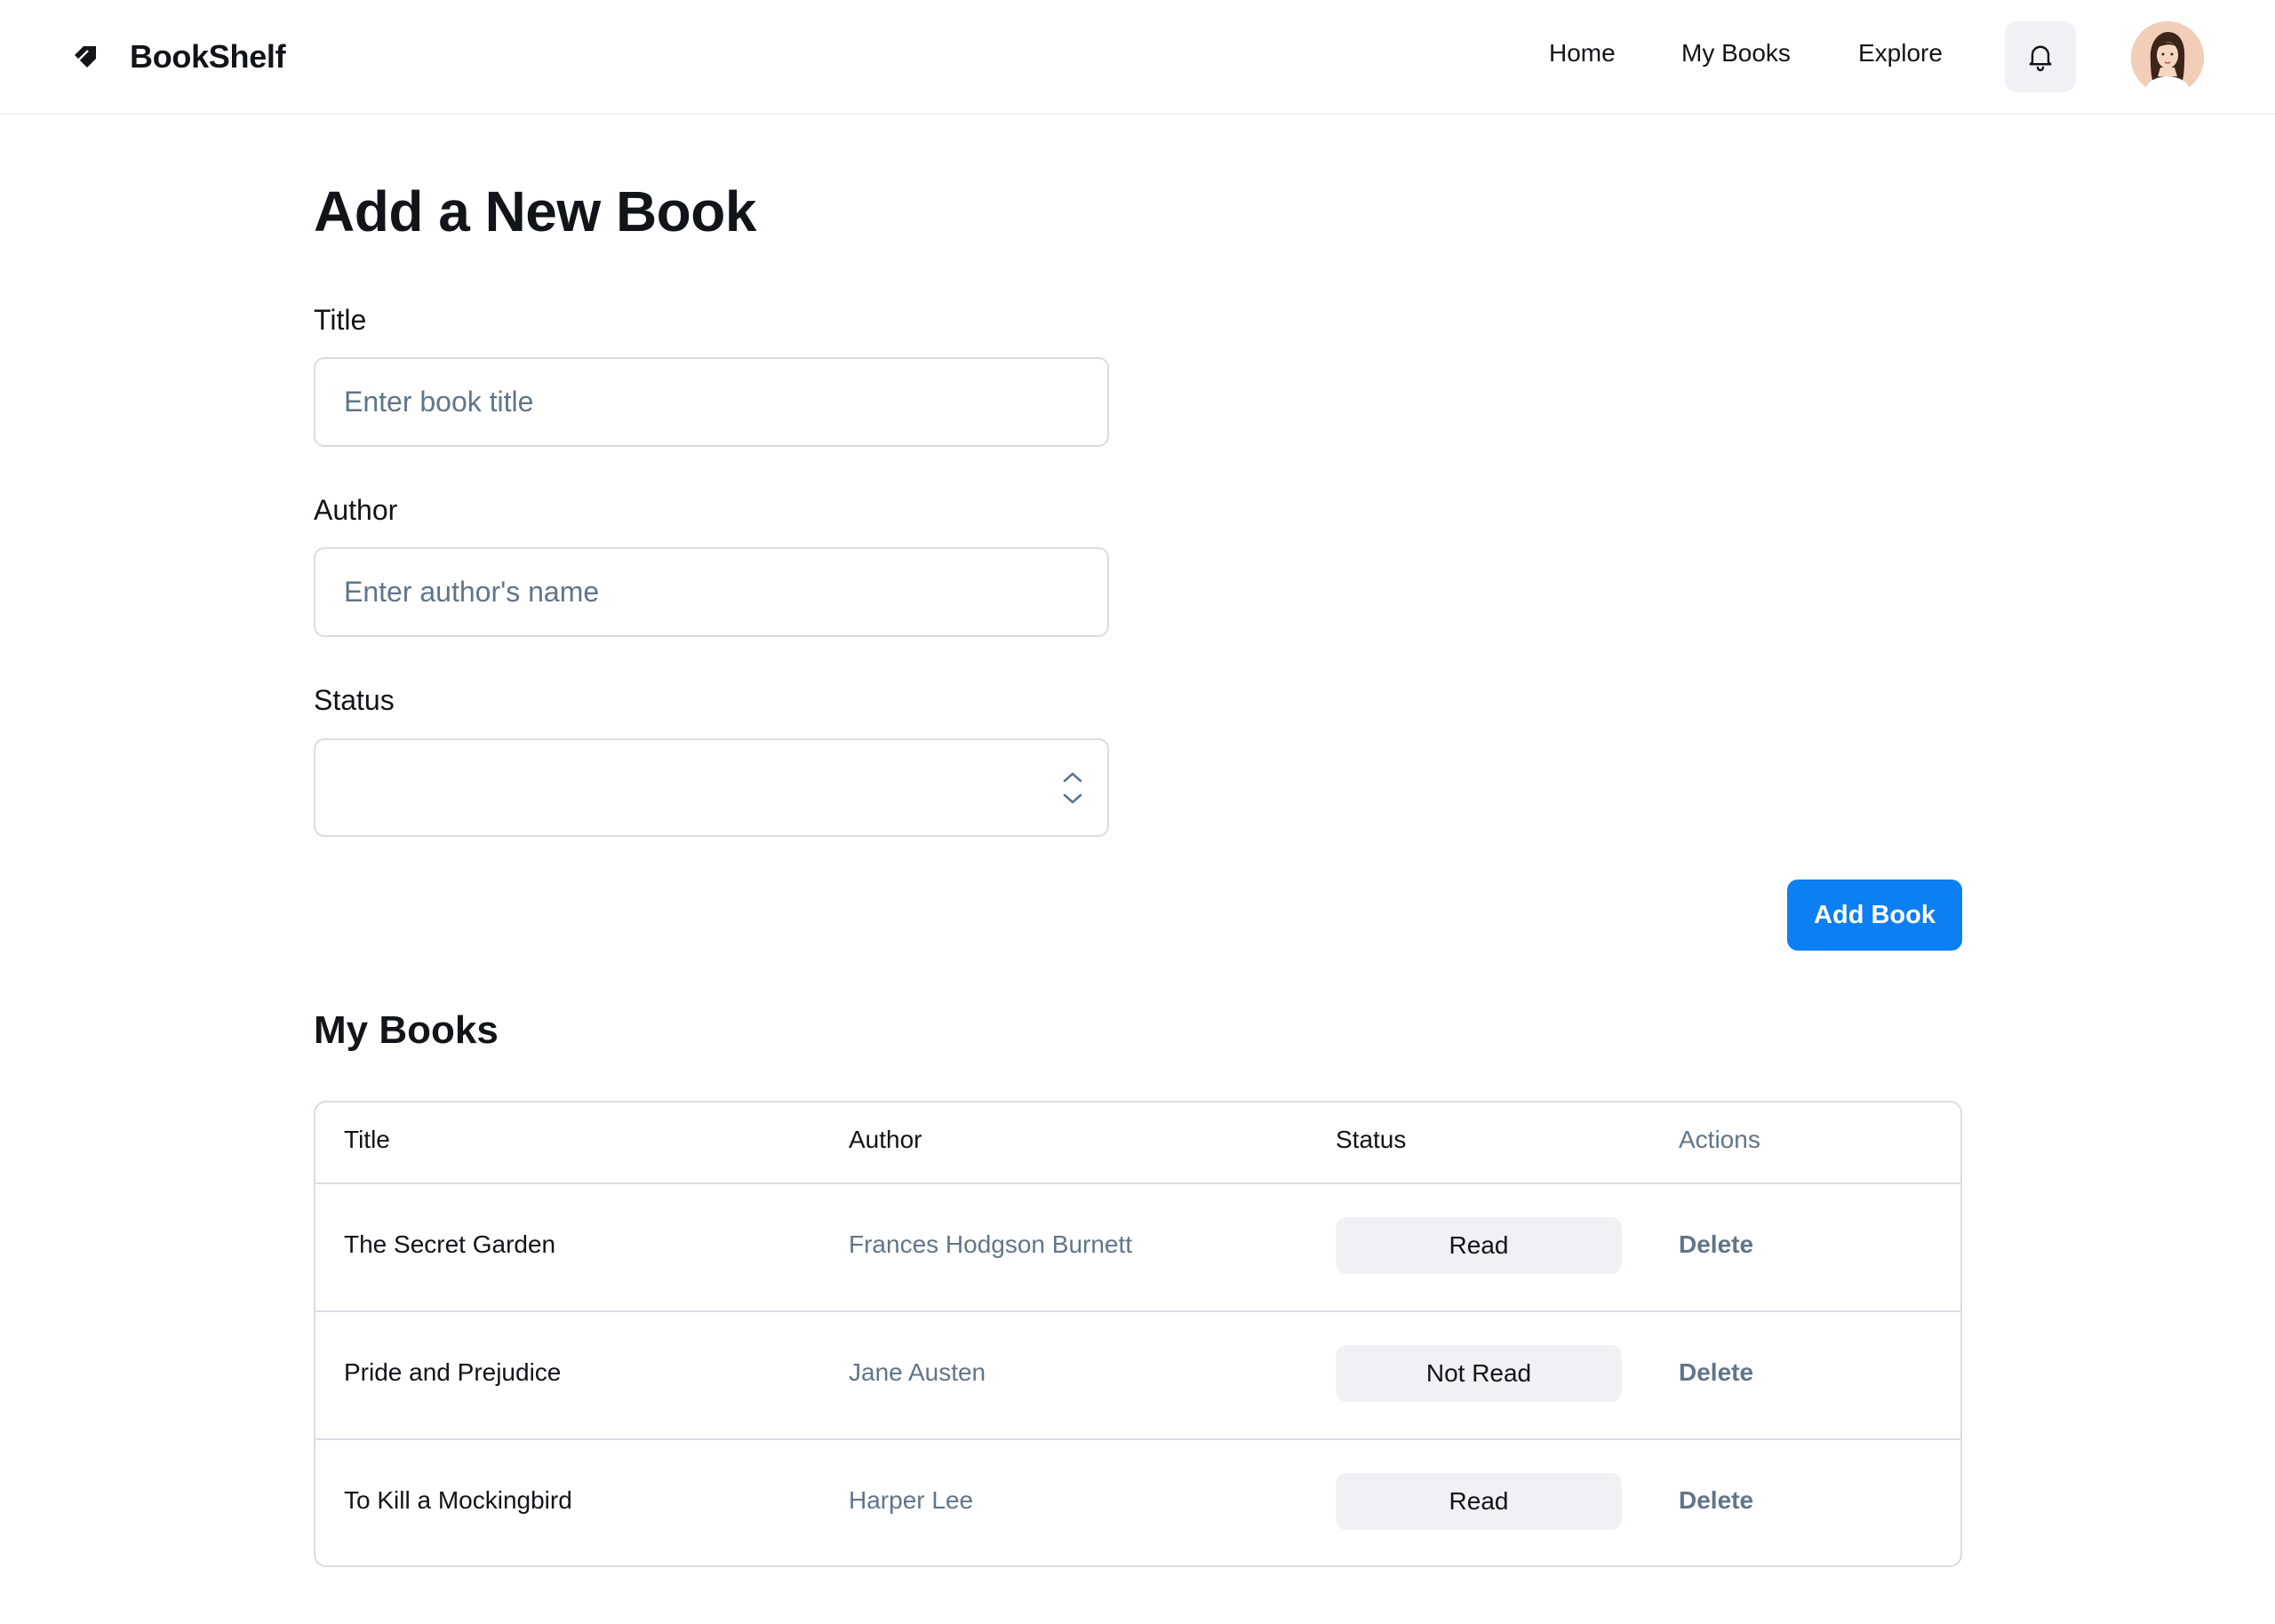  I want to click on title-input, so click(711, 402).